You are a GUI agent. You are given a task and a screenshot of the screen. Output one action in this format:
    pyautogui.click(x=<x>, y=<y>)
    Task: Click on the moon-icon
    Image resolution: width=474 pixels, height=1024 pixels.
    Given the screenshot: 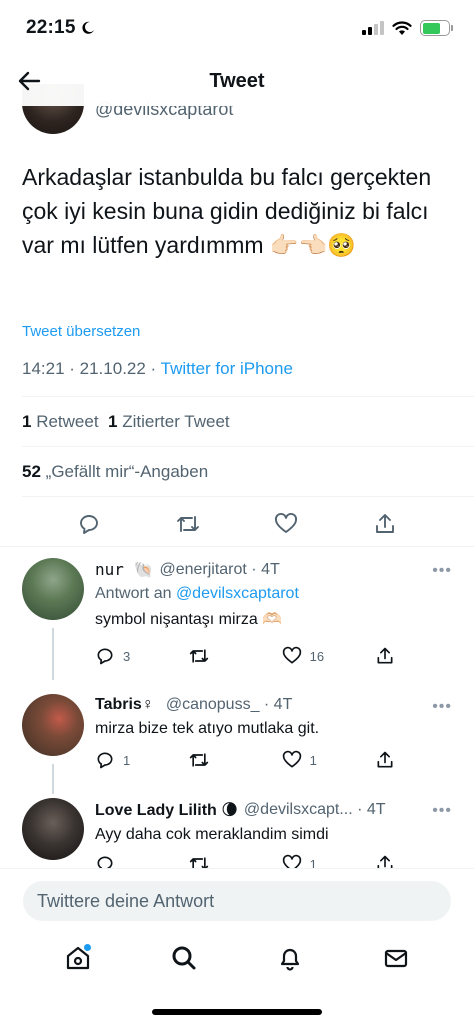 What is the action you would take?
    pyautogui.click(x=88, y=27)
    